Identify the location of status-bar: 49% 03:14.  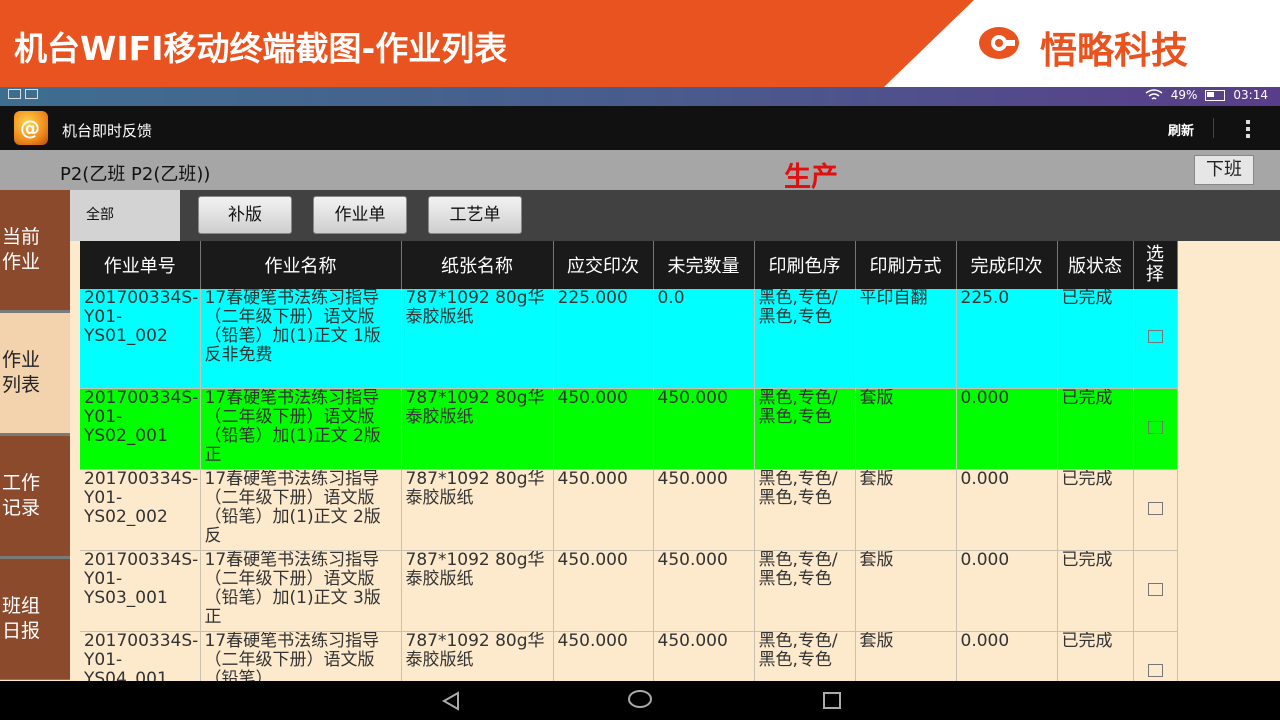
(640, 96).